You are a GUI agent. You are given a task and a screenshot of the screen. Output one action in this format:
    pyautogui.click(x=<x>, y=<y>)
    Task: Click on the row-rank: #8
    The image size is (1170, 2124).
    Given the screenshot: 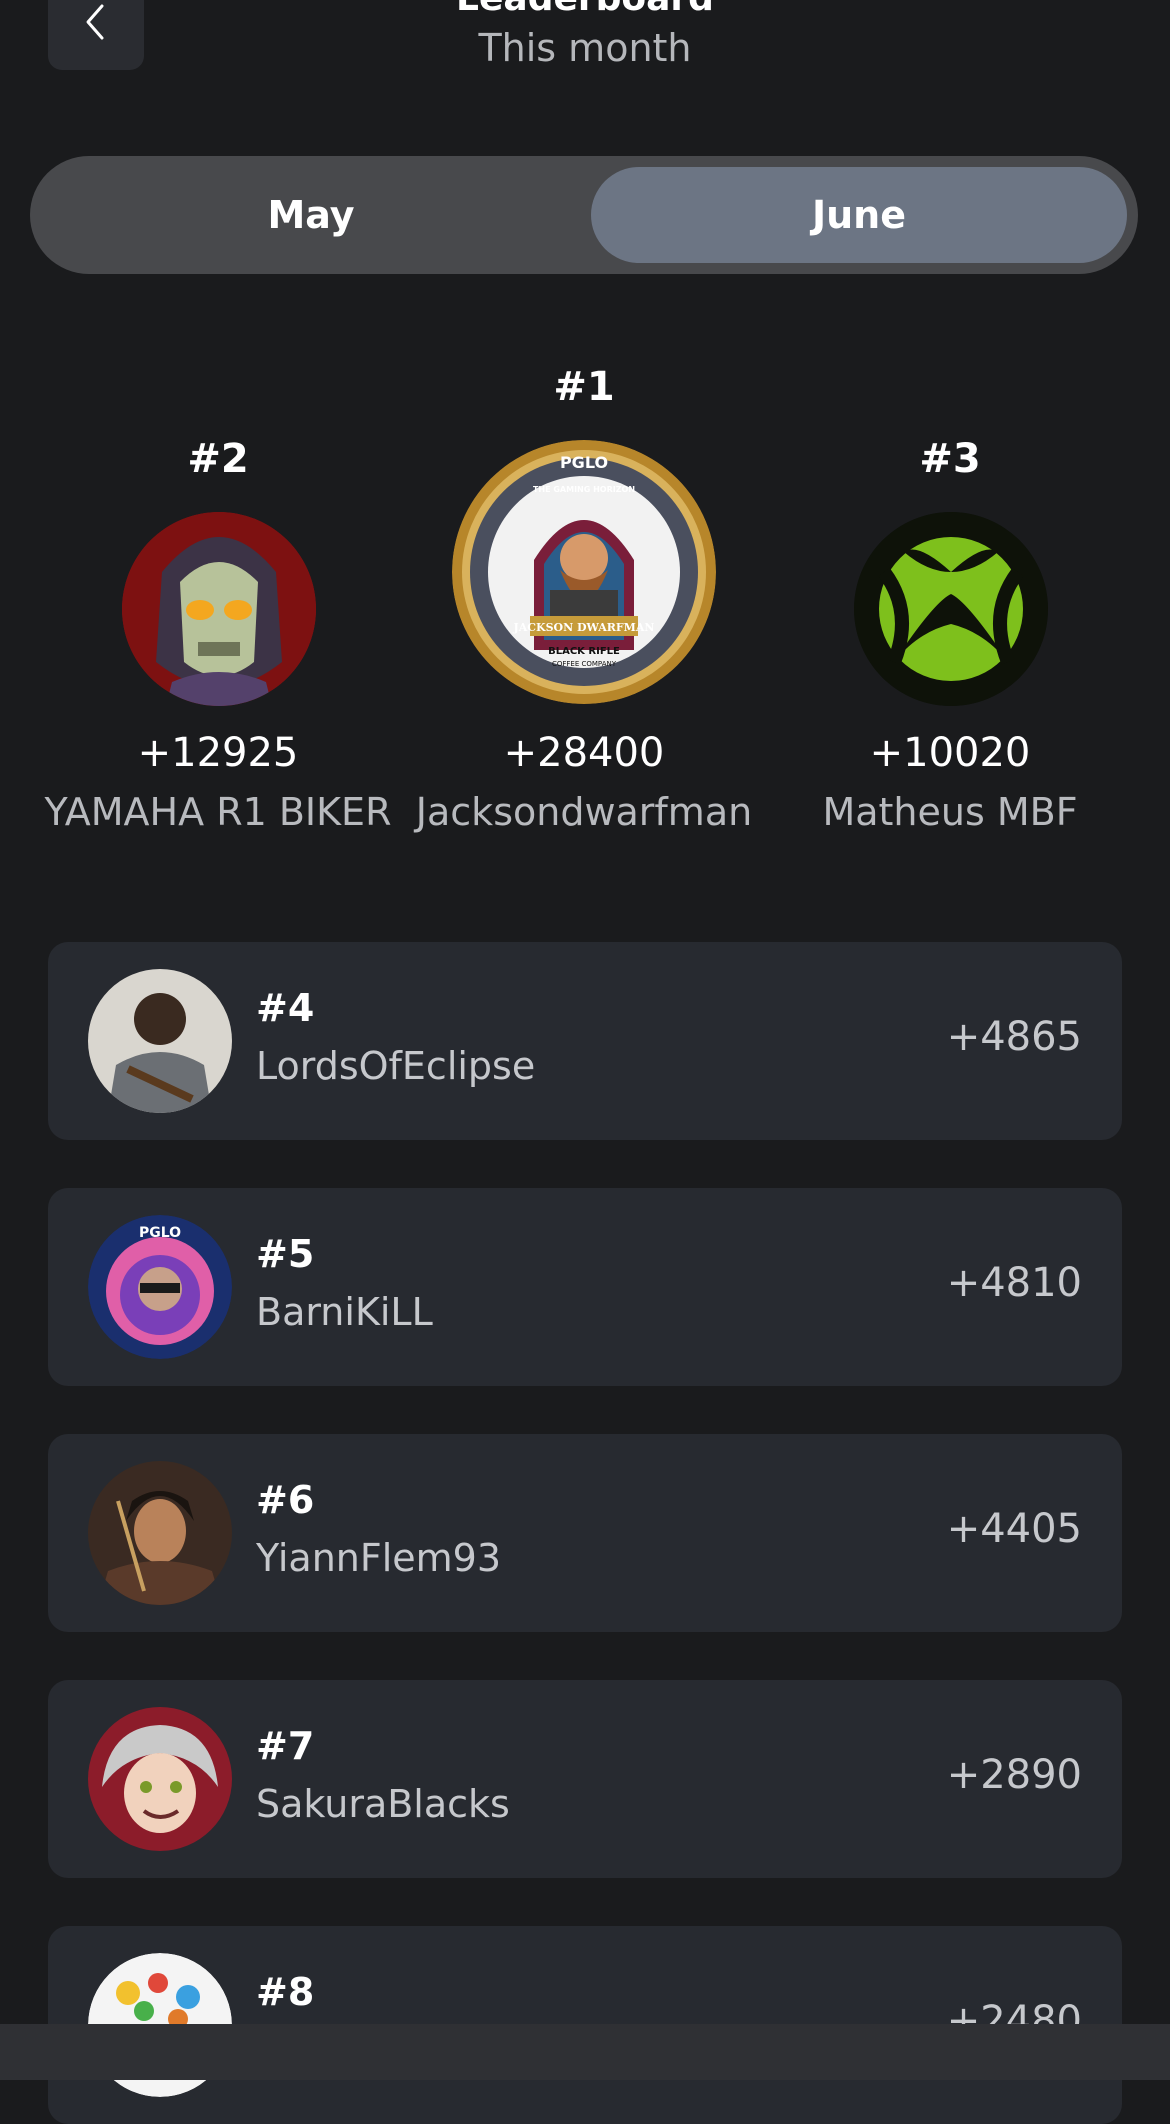 What is the action you would take?
    pyautogui.click(x=285, y=1992)
    